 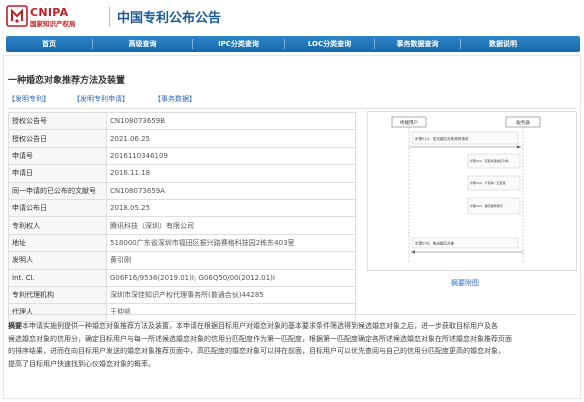 What do you see at coordinates (523, 122) in the screenshot?
I see `participant-server-label: 服务器` at bounding box center [523, 122].